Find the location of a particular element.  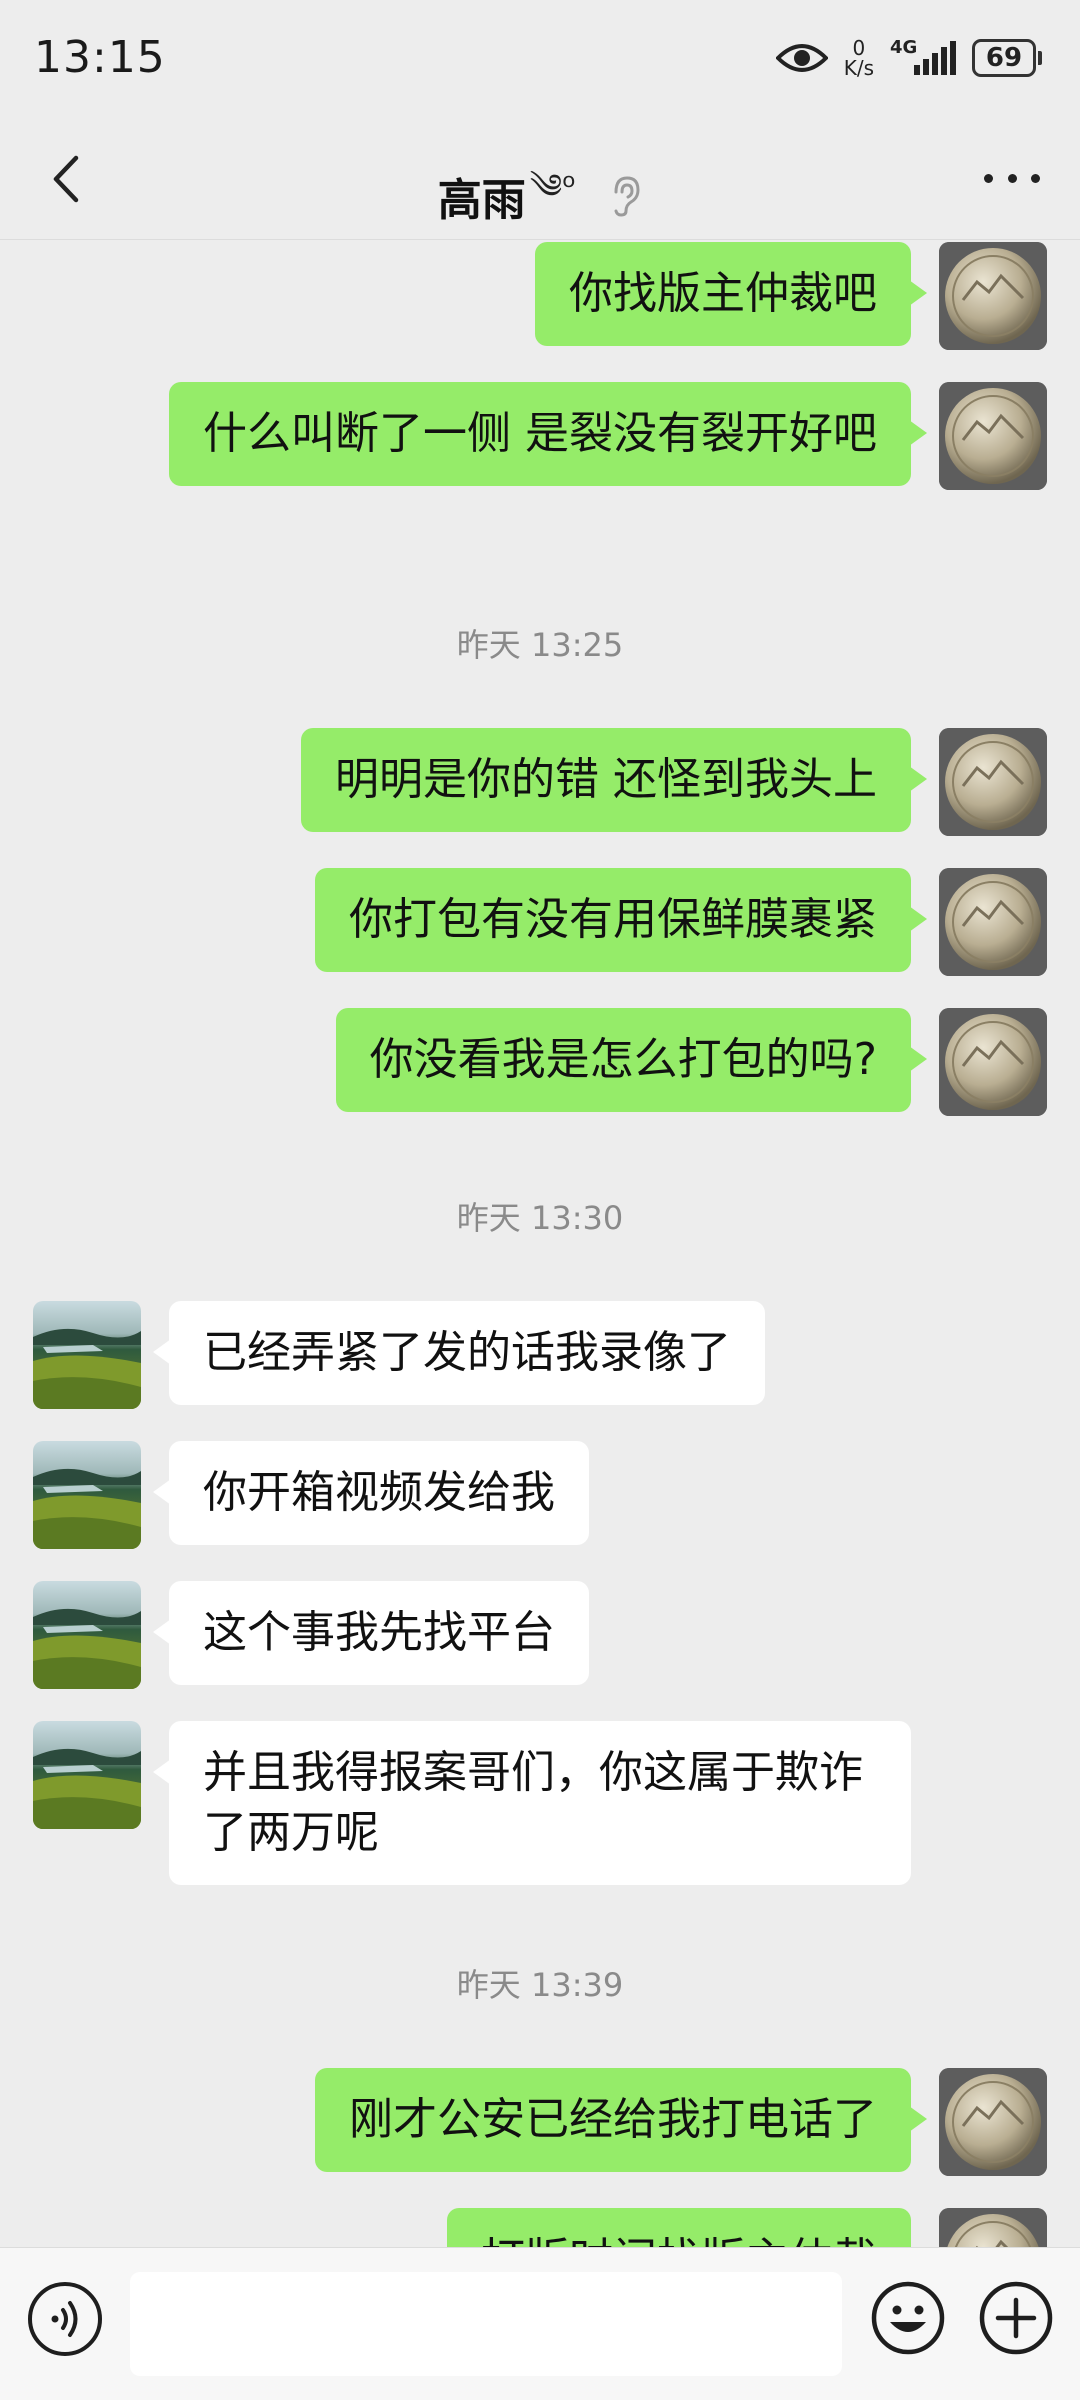

received-message-bubble: 并且我得报案哥们，你这属于欺诈了两万呢 is located at coordinates (532, 1803).